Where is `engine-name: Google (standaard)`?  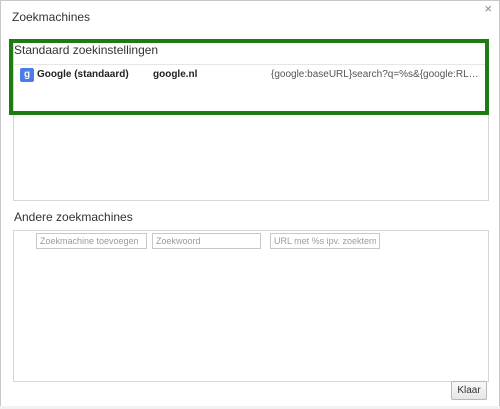 engine-name: Google (standaard) is located at coordinates (83, 74).